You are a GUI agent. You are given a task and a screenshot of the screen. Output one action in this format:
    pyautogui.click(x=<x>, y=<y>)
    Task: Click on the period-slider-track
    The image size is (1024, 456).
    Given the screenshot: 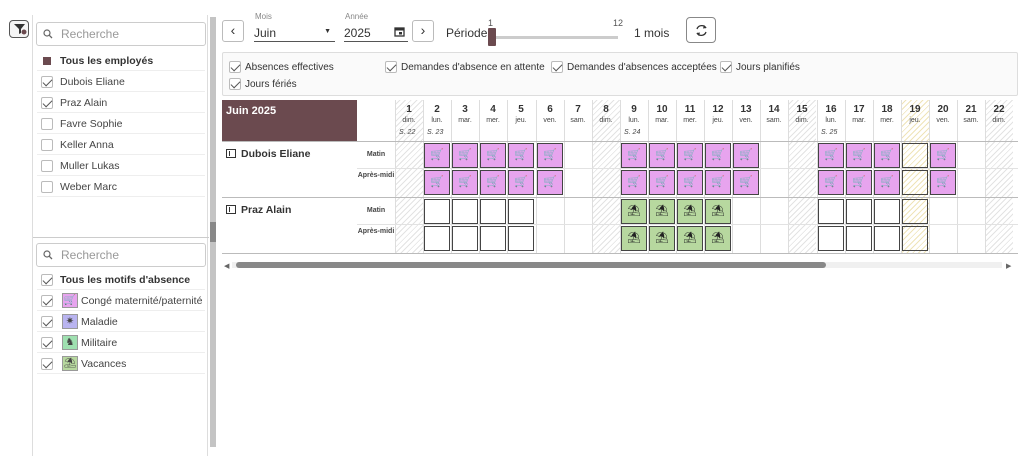 What is the action you would take?
    pyautogui.click(x=556, y=37)
    